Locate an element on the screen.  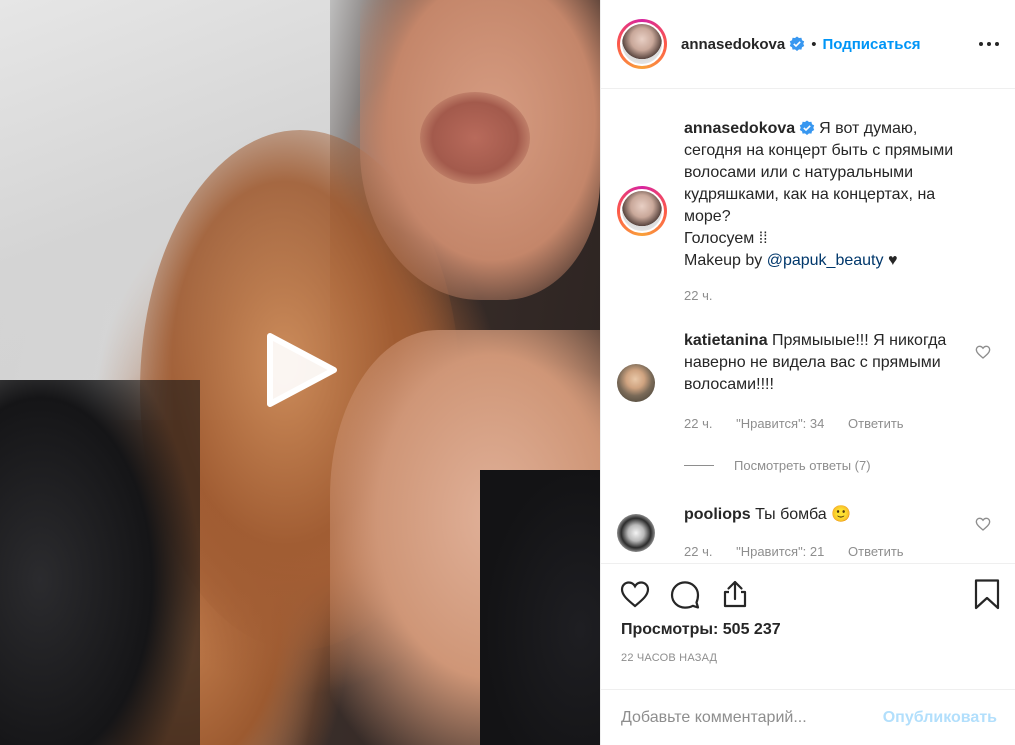
caption-username: annasedokova is located at coordinates (739, 128).